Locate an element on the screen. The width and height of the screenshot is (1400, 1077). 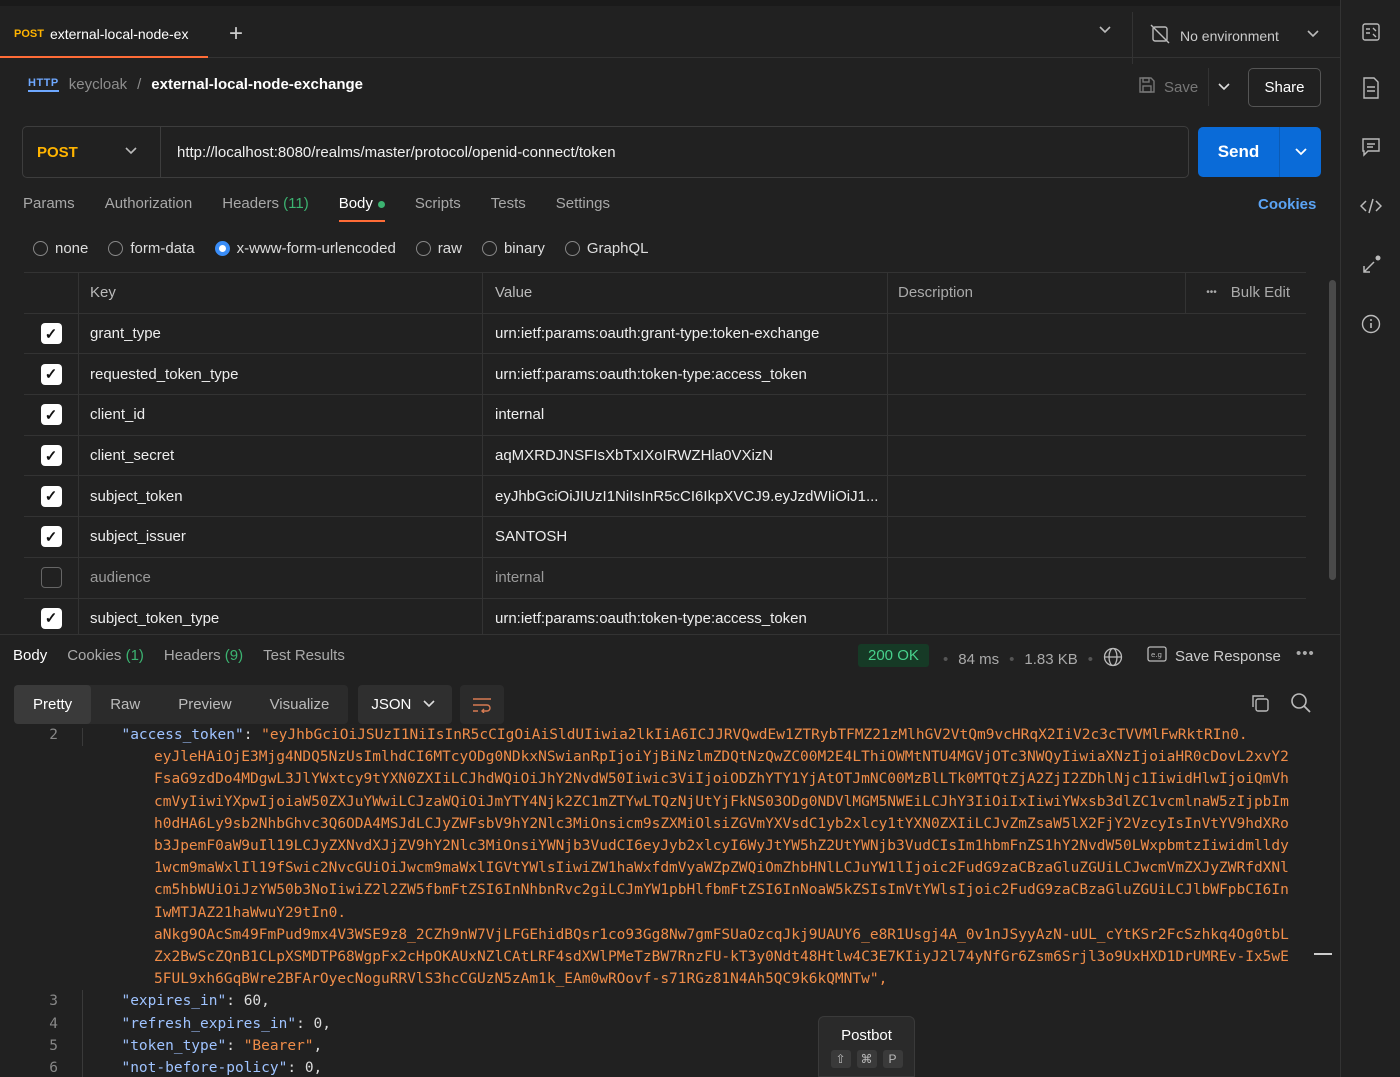
view-preview: Preview is located at coordinates (204, 704).